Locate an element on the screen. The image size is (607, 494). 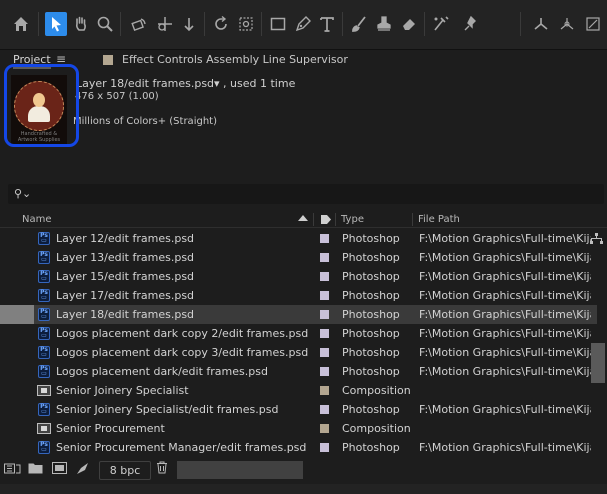
interpret-footage-icon is located at coordinates (12, 470).